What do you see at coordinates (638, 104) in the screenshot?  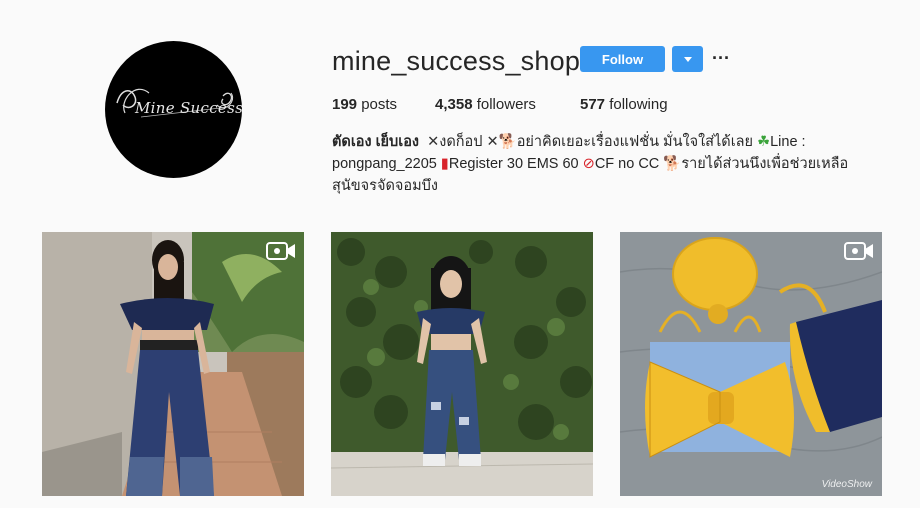 I see `following-label: following` at bounding box center [638, 104].